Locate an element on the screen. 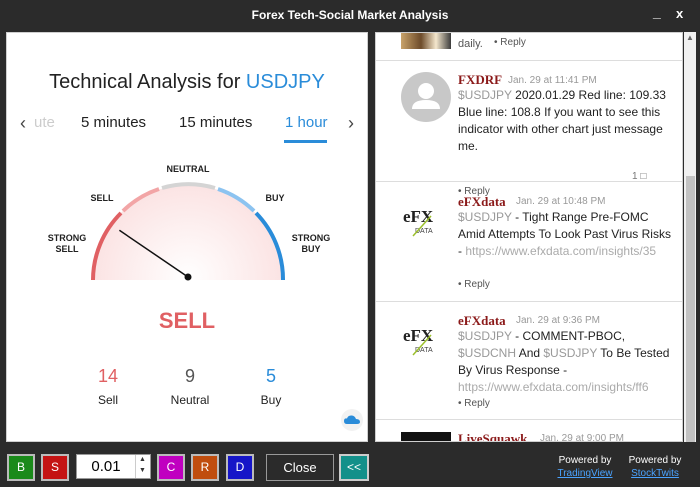 Image resolution: width=700 pixels, height=487 pixels. active-tab-indicator is located at coordinates (305, 141).